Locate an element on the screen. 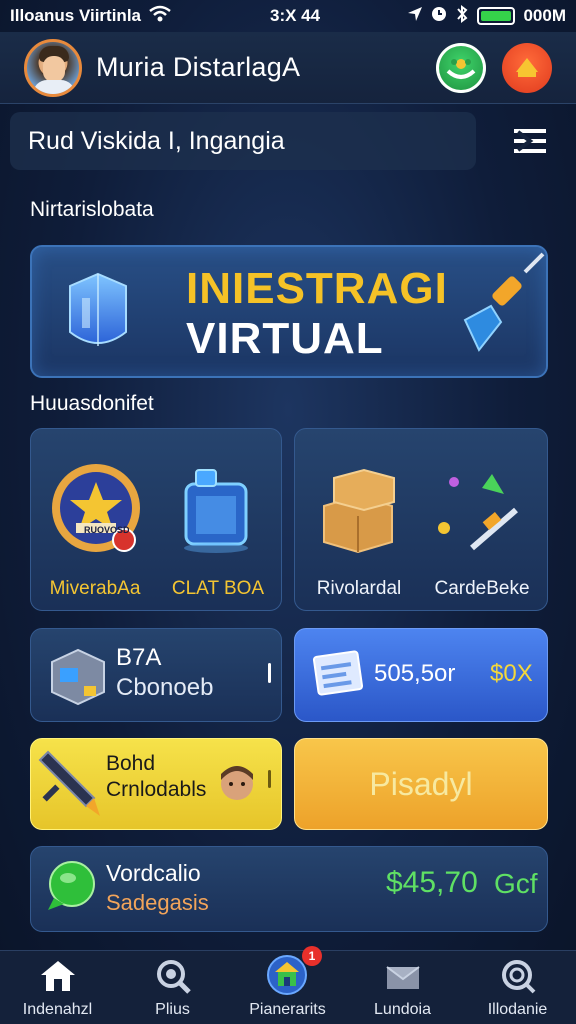 This screenshot has height=1024, width=576. shield-cube-icon is located at coordinates (98, 309).